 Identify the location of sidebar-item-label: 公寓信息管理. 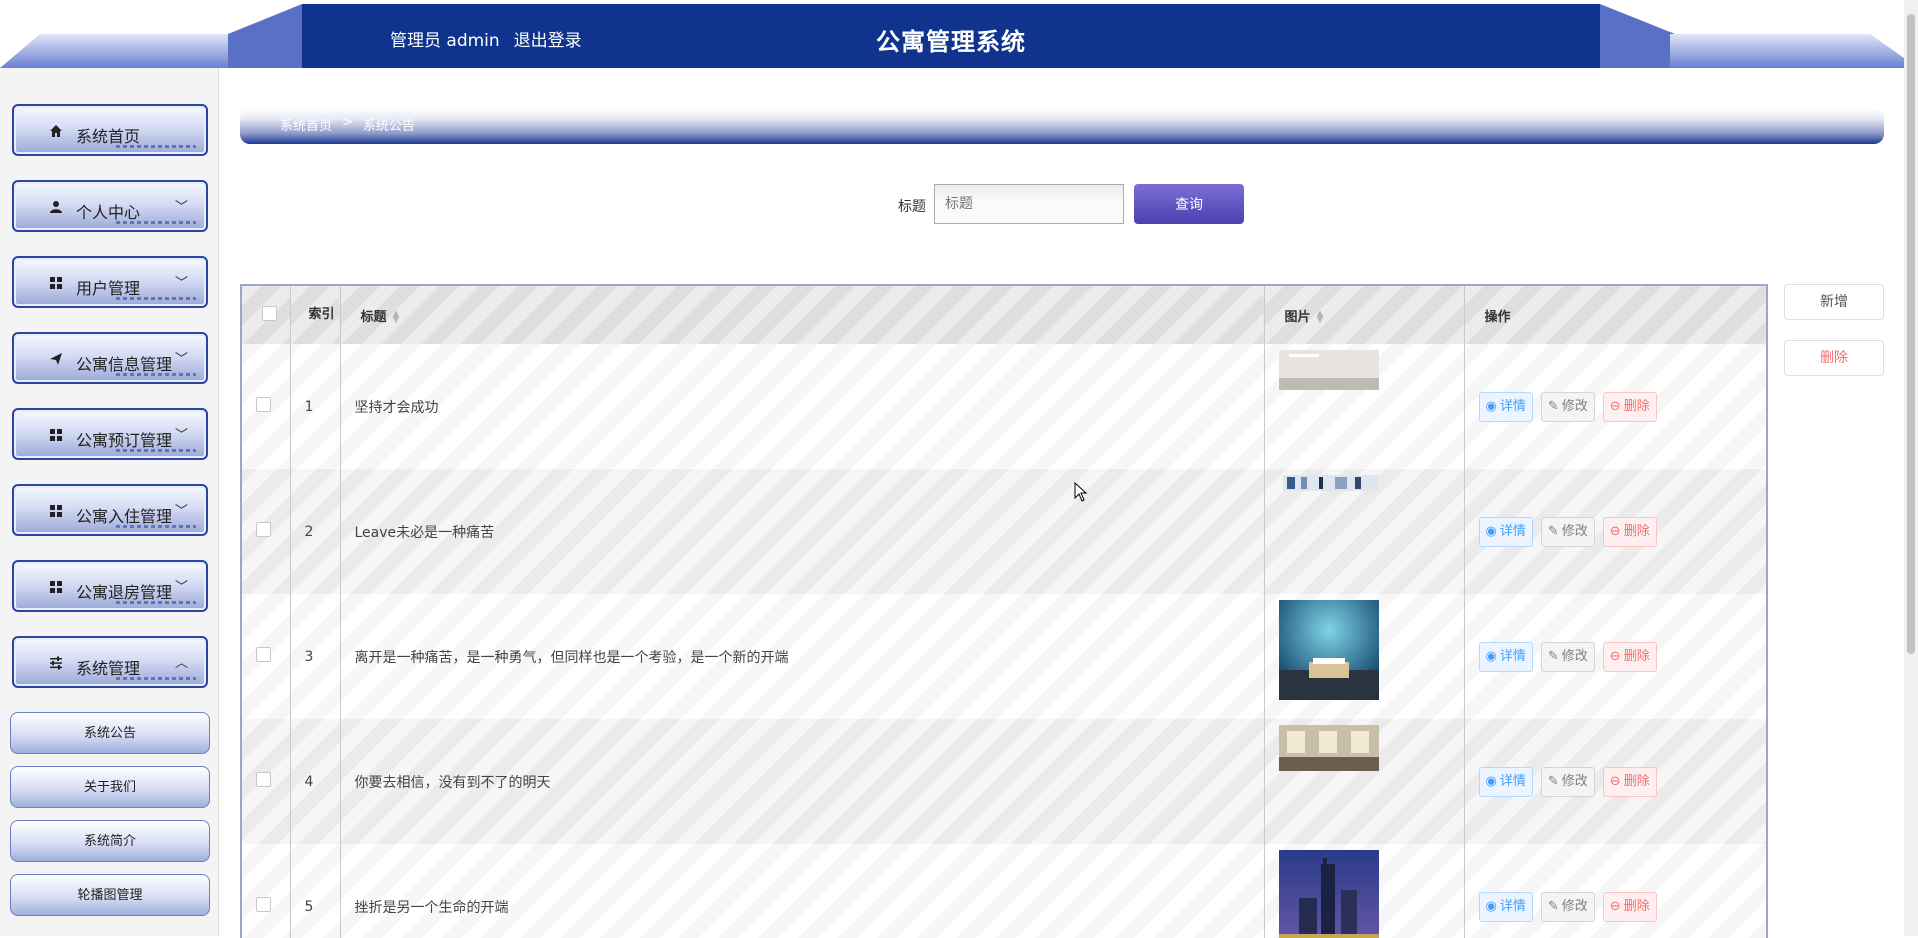
(124, 364).